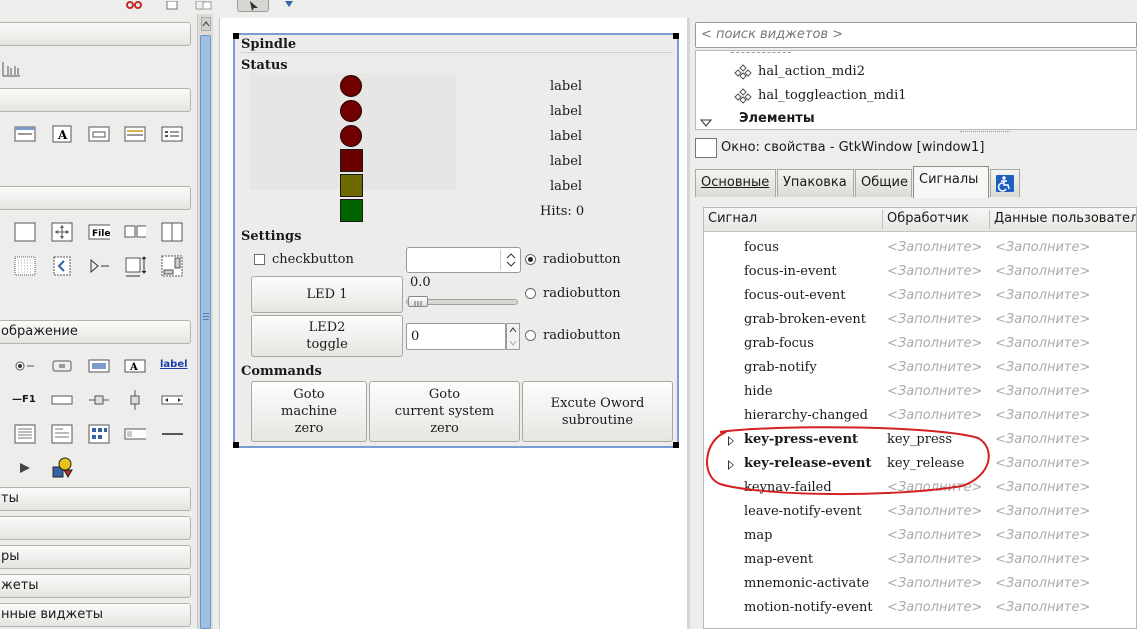 This screenshot has width=1137, height=629. I want to click on file-chooser-dialog-icon, so click(135, 134).